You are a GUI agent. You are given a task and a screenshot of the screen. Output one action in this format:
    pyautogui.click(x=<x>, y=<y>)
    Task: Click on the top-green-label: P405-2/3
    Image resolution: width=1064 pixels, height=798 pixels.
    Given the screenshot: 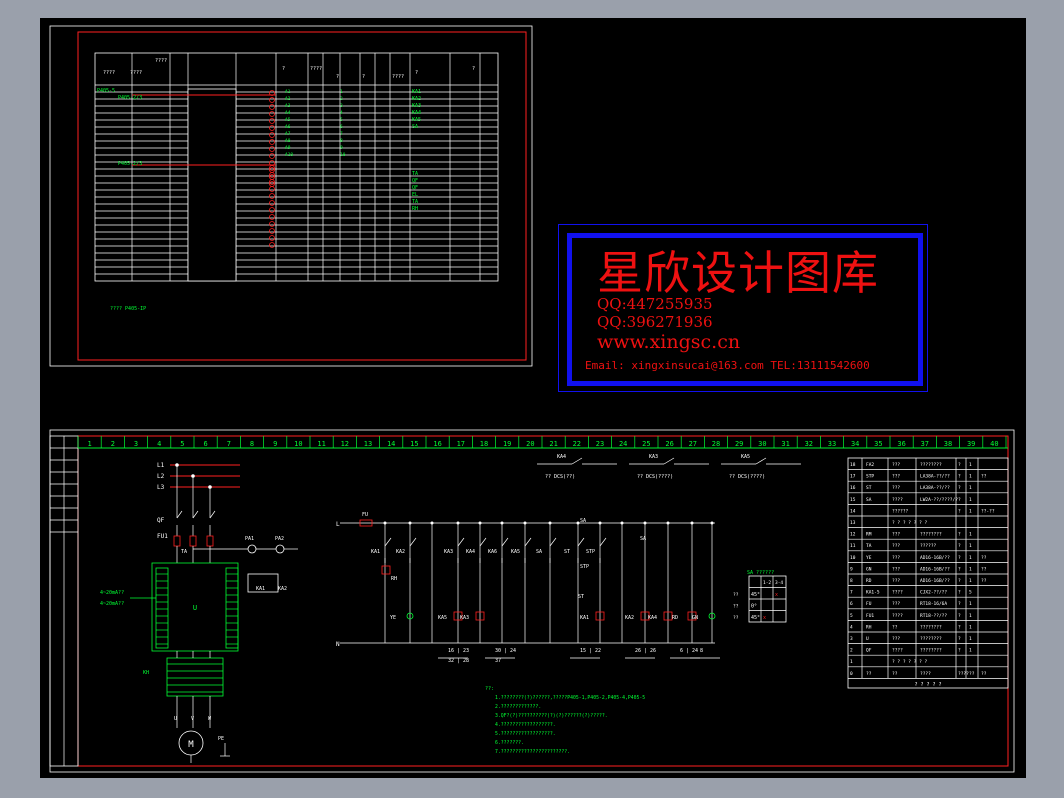 What is the action you would take?
    pyautogui.click(x=130, y=164)
    